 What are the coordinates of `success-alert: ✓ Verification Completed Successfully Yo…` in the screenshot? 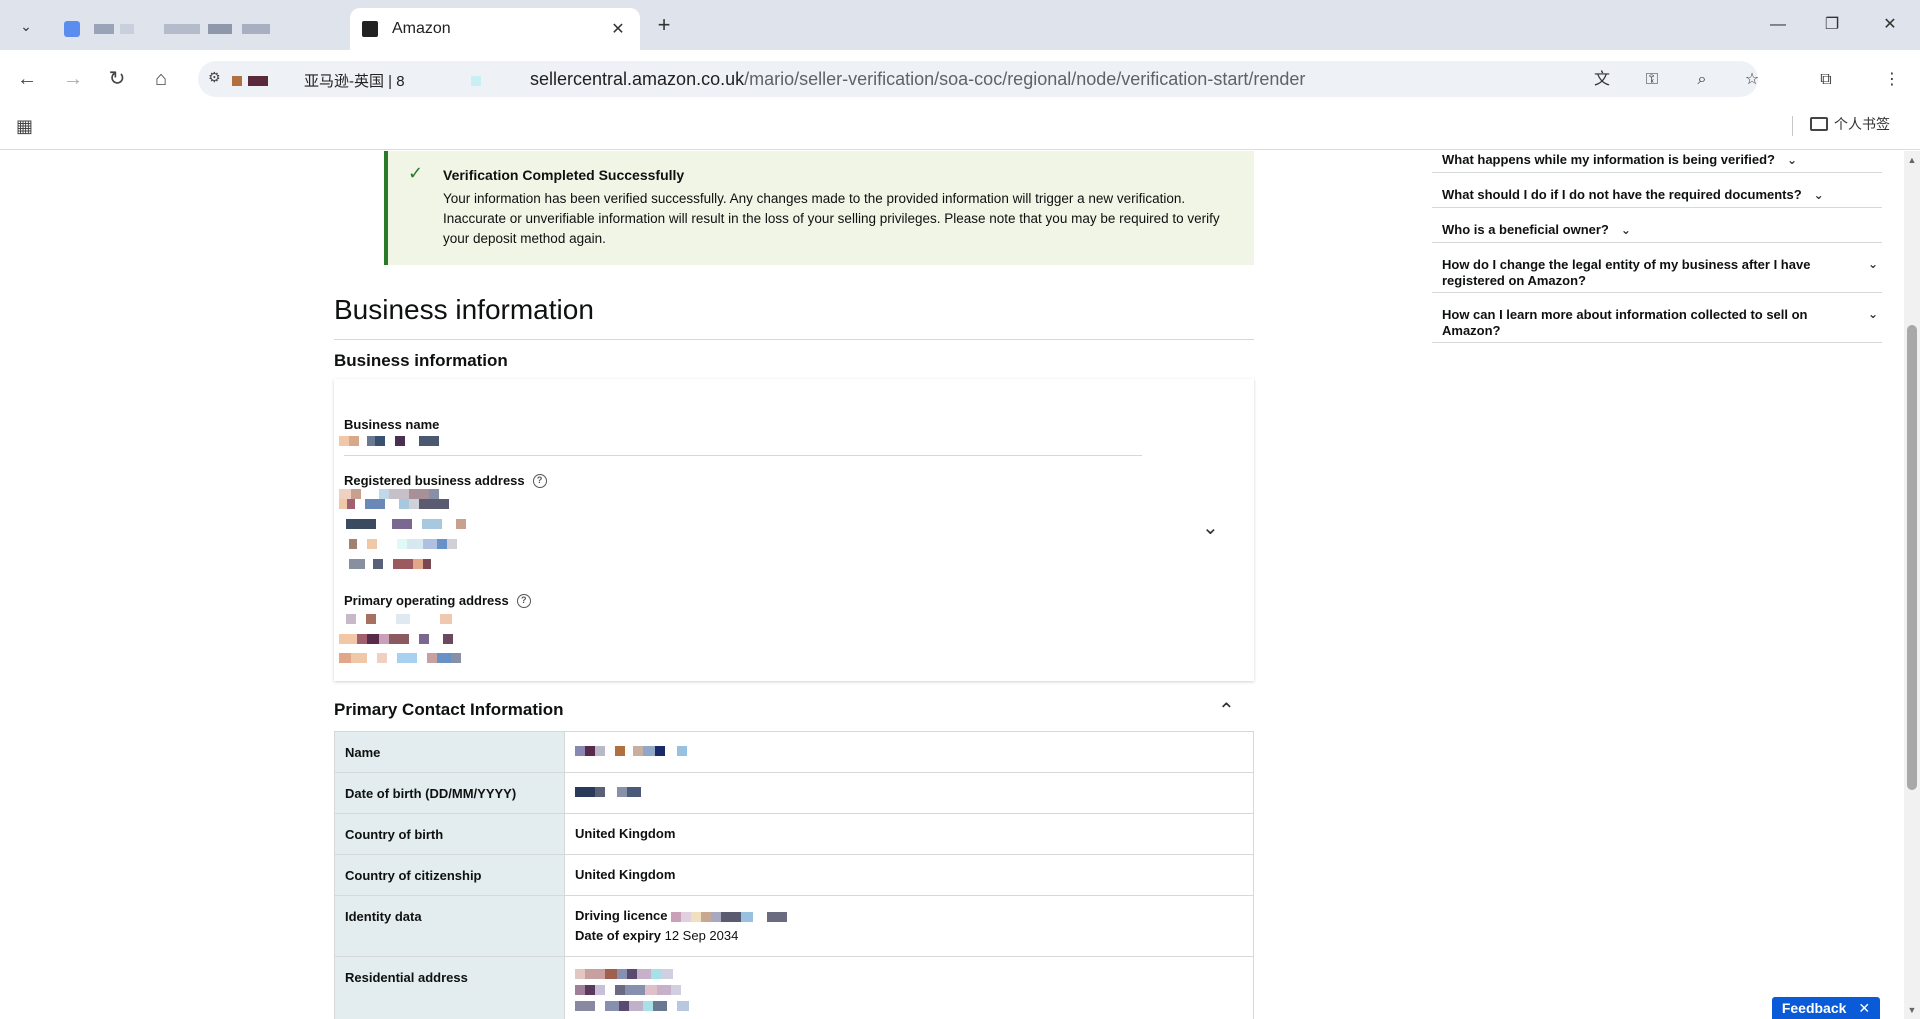 It's located at (819, 208).